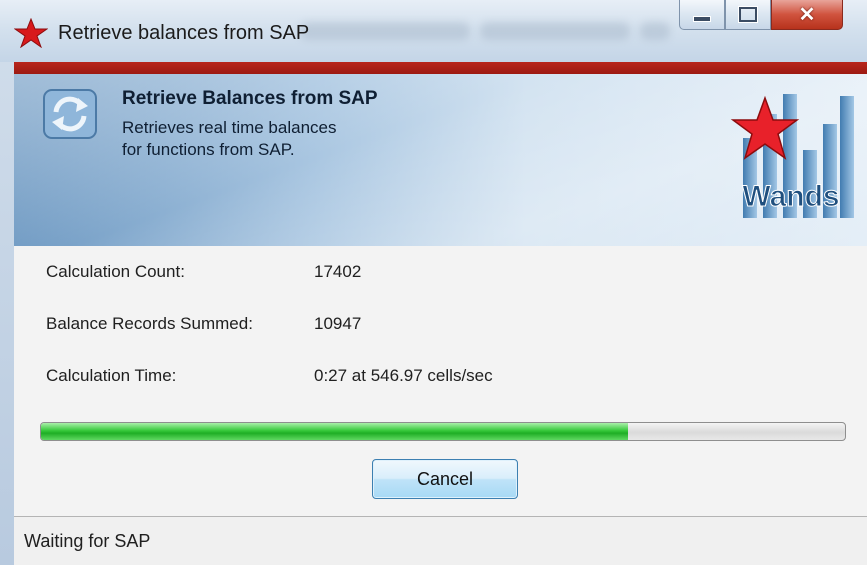 This screenshot has width=867, height=565. What do you see at coordinates (111, 375) in the screenshot?
I see `calculation-time-label: Calculation Time:` at bounding box center [111, 375].